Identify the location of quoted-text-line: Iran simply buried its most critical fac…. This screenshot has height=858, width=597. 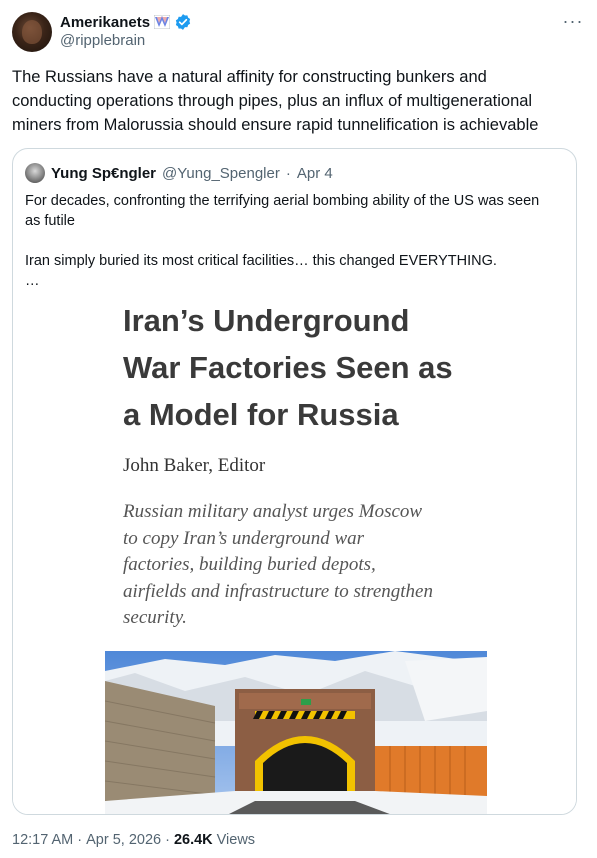
(261, 261).